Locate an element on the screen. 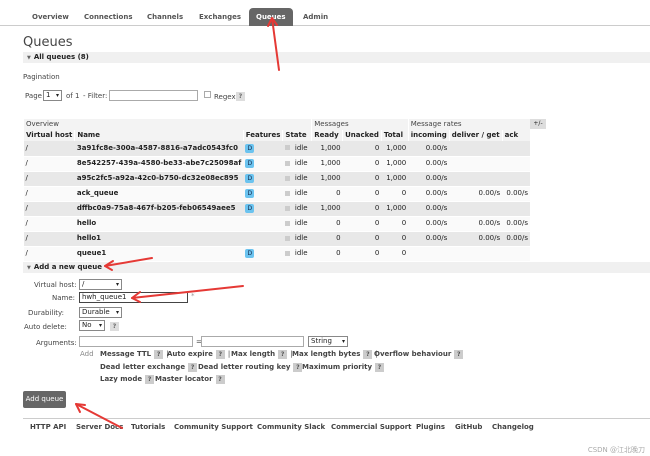  annotation-arrow-queues-tab is located at coordinates (275, 44).